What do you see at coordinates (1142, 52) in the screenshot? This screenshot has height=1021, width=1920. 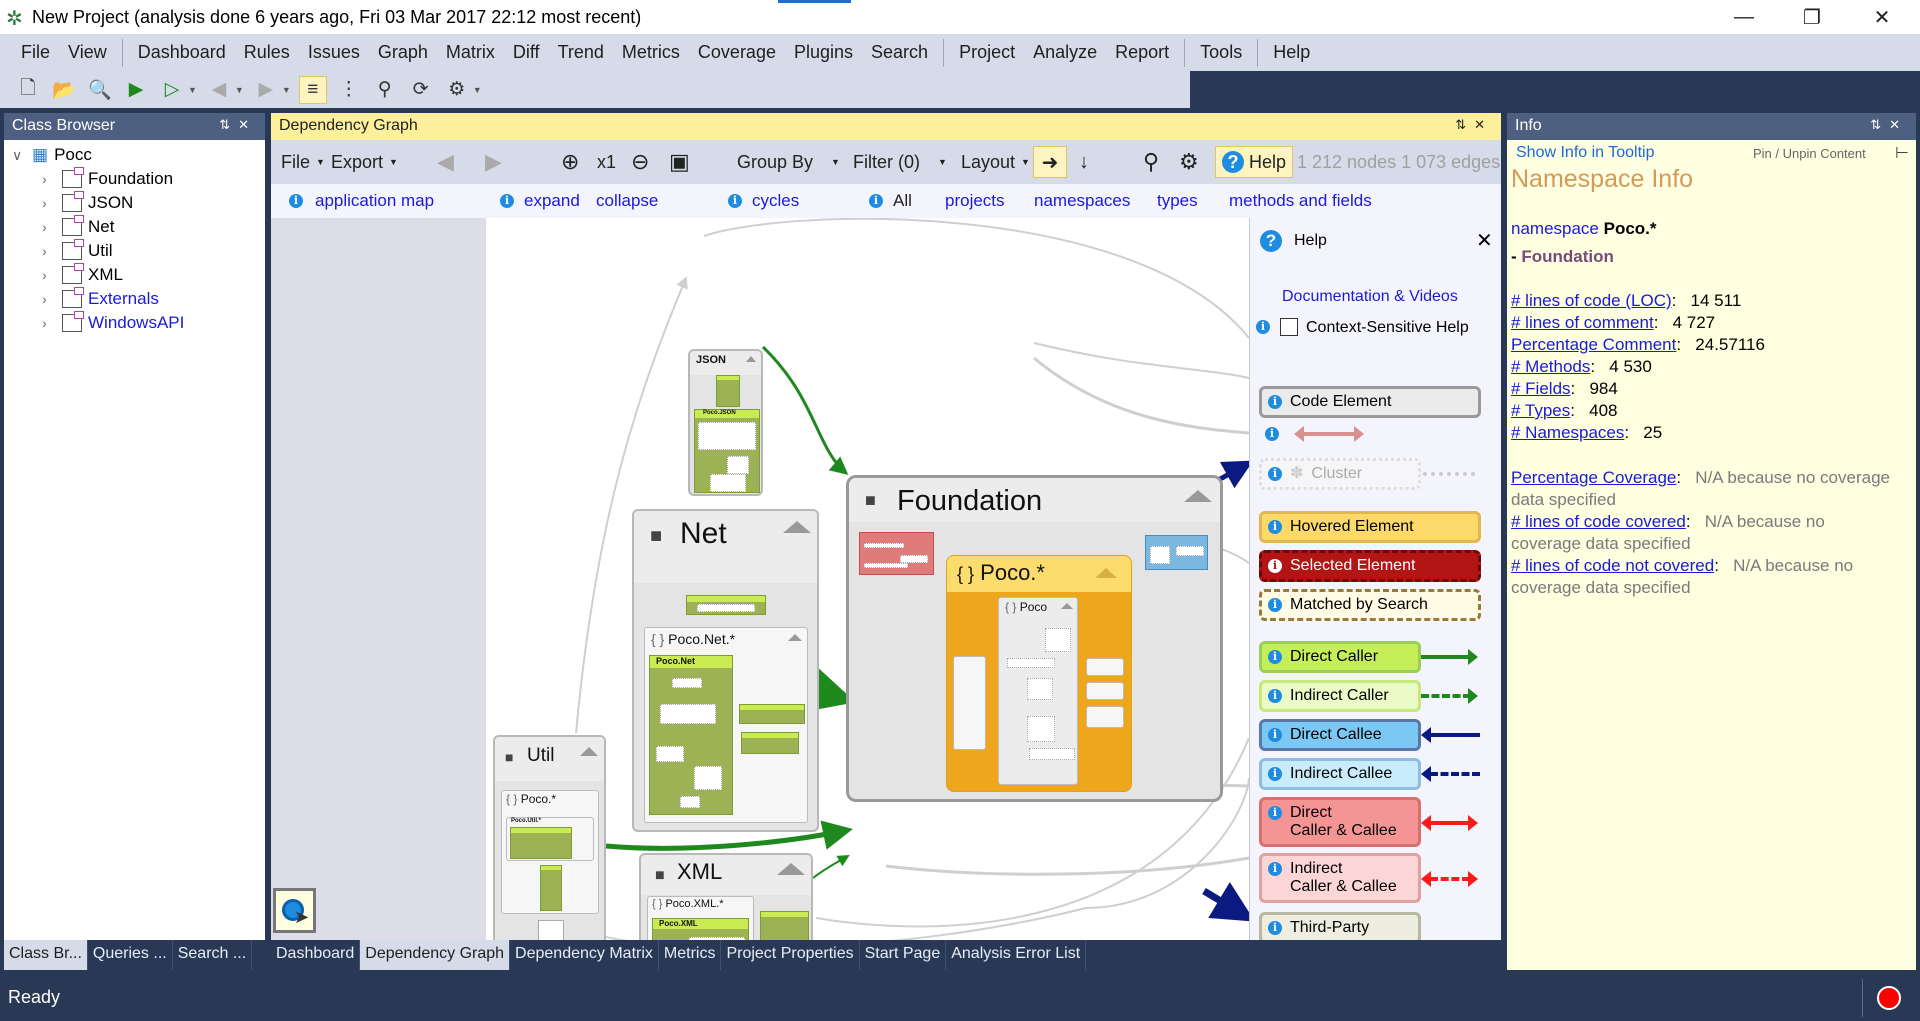 I see `menu-report: Report` at bounding box center [1142, 52].